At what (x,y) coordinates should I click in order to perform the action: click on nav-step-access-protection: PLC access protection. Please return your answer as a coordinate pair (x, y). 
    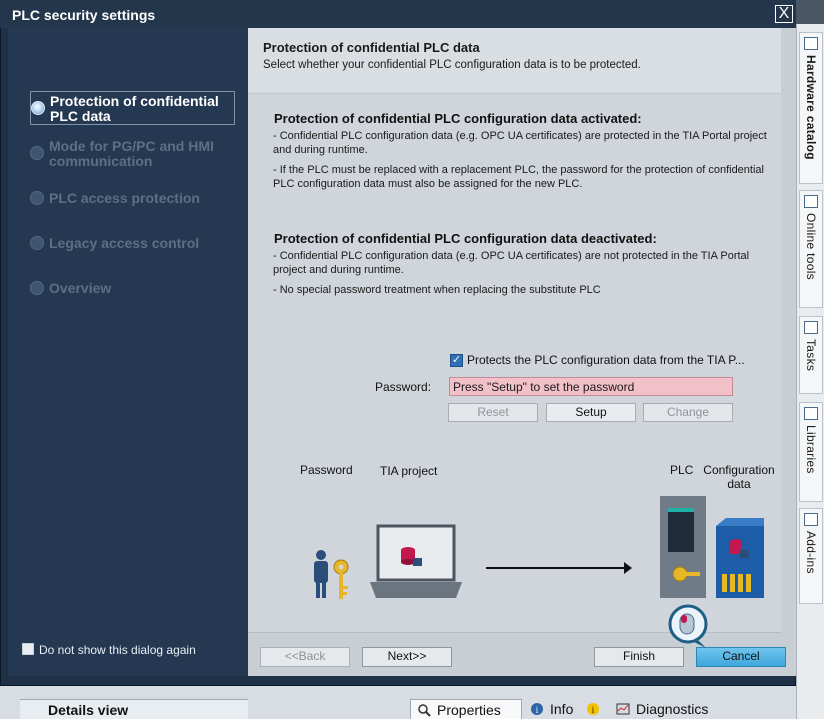
    Looking at the image, I should click on (132, 199).